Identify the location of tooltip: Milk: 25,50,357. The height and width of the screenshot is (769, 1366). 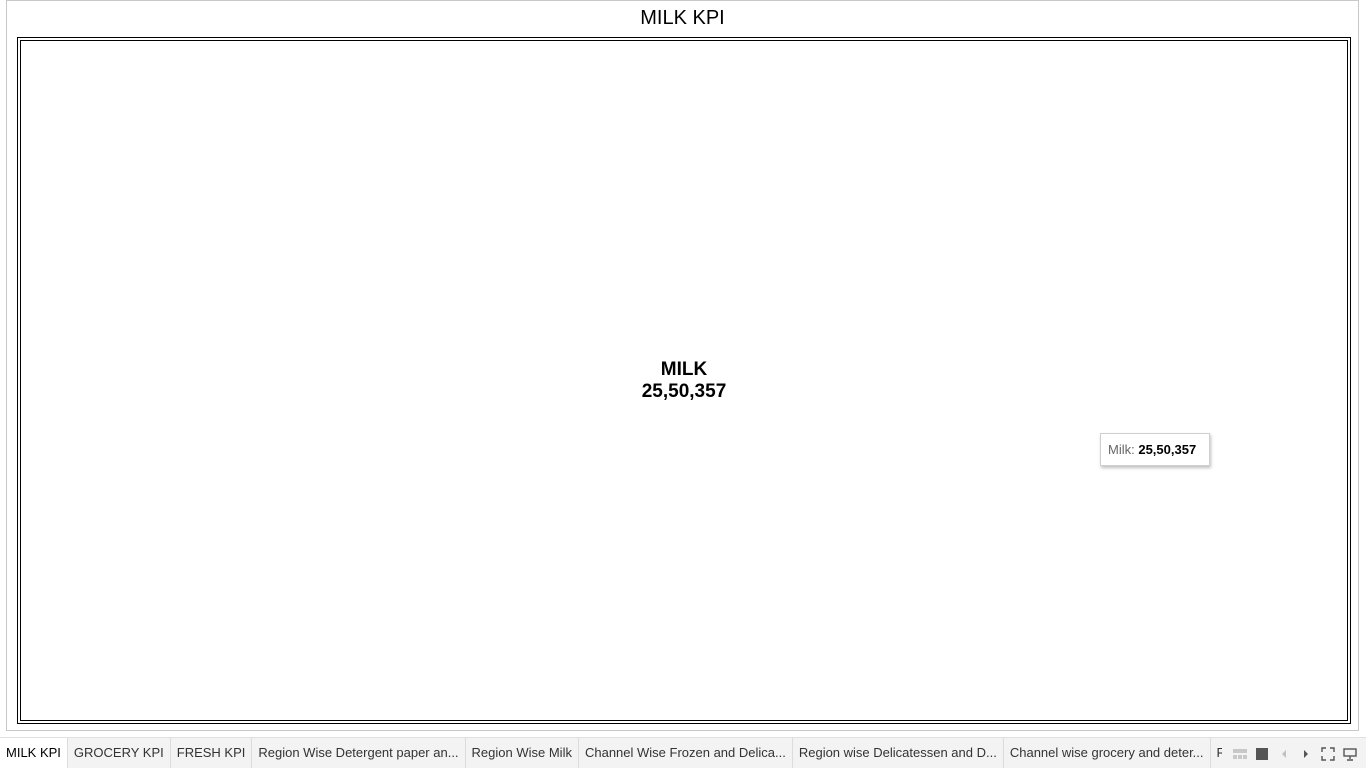
(1155, 449).